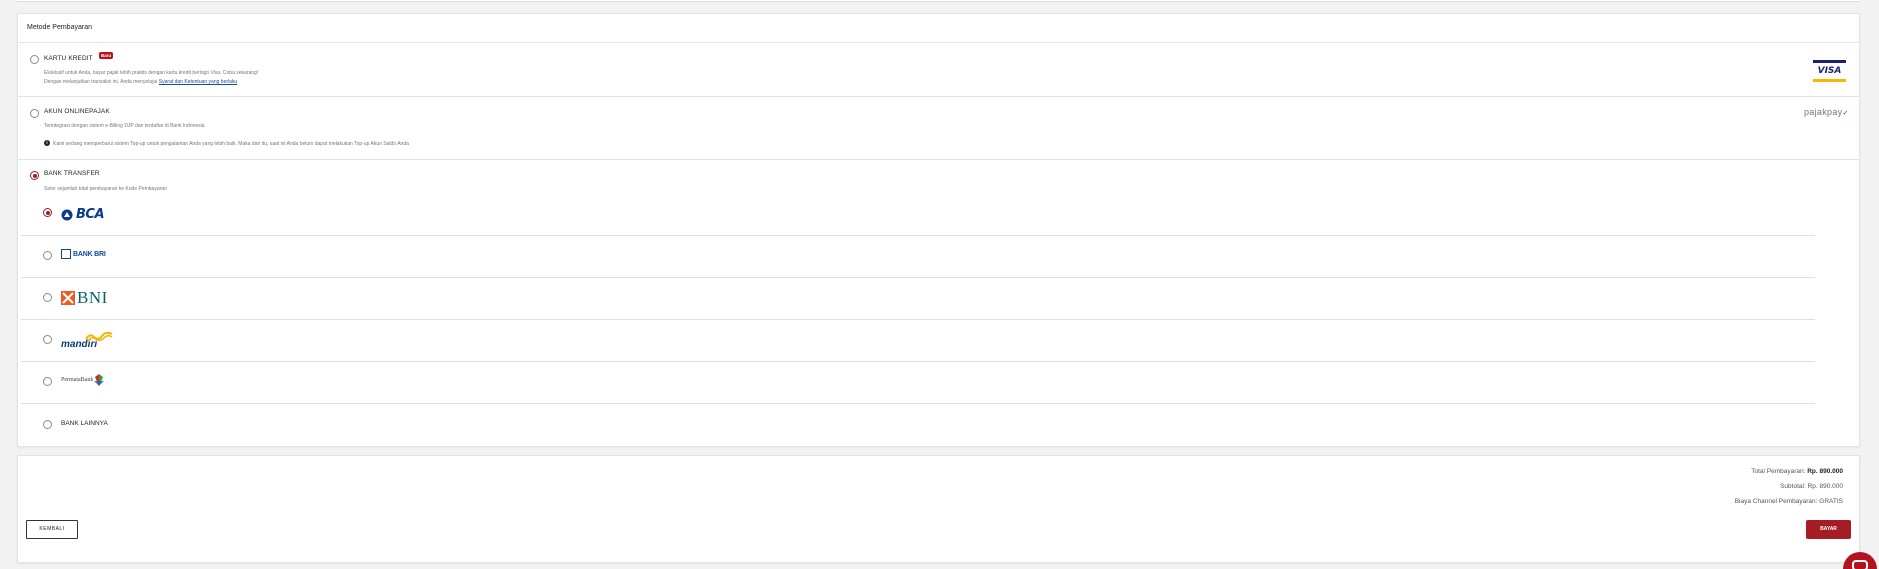 This screenshot has width=1879, height=569. What do you see at coordinates (84, 298) in the screenshot?
I see `bni-logo: BNI` at bounding box center [84, 298].